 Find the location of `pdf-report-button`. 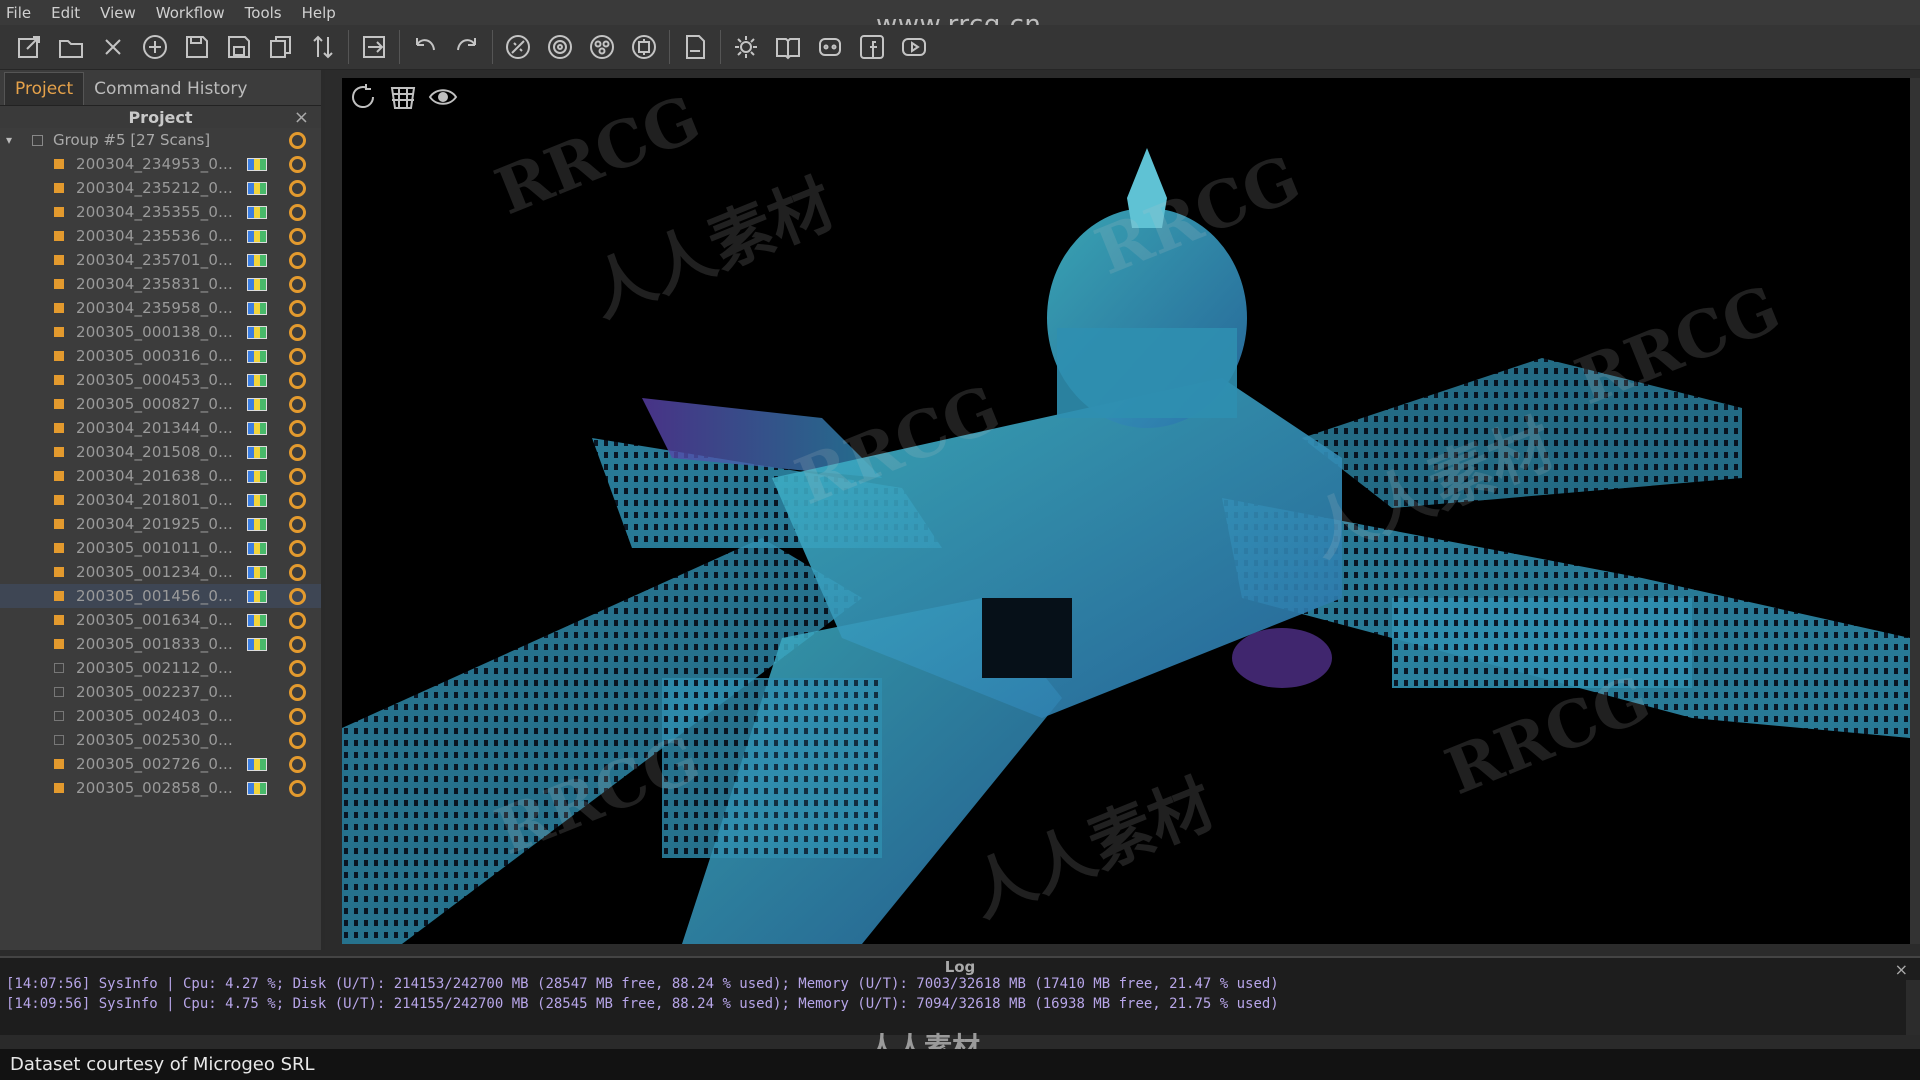

pdf-report-button is located at coordinates (695, 47).